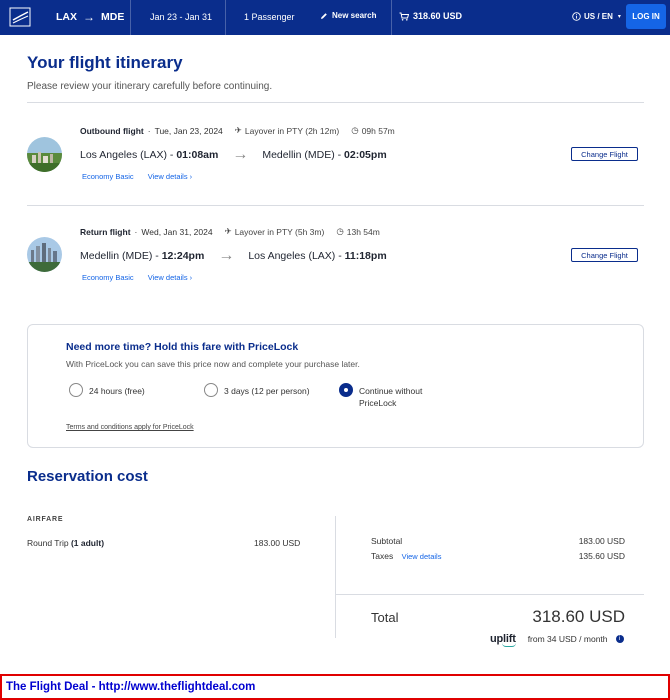 This screenshot has height=700, width=670. Describe the element at coordinates (87, 543) in the screenshot. I see `round-trip-passengers: (1 adult)` at that location.